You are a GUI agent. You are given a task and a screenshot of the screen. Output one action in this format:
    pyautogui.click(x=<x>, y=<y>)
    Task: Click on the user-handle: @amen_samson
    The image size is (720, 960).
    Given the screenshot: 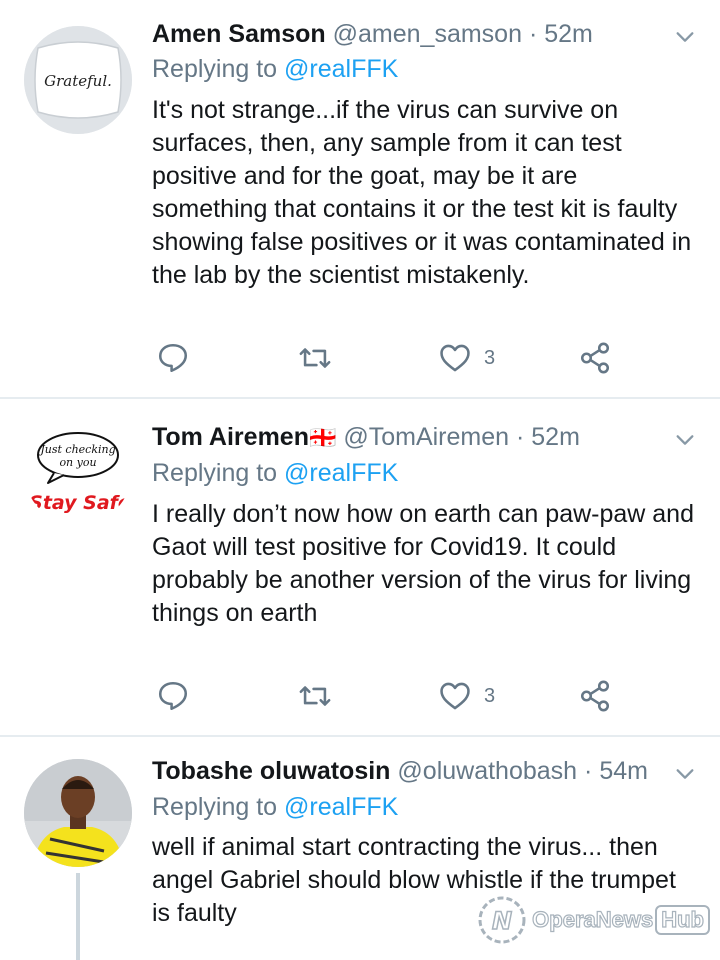 What is the action you would take?
    pyautogui.click(x=427, y=34)
    